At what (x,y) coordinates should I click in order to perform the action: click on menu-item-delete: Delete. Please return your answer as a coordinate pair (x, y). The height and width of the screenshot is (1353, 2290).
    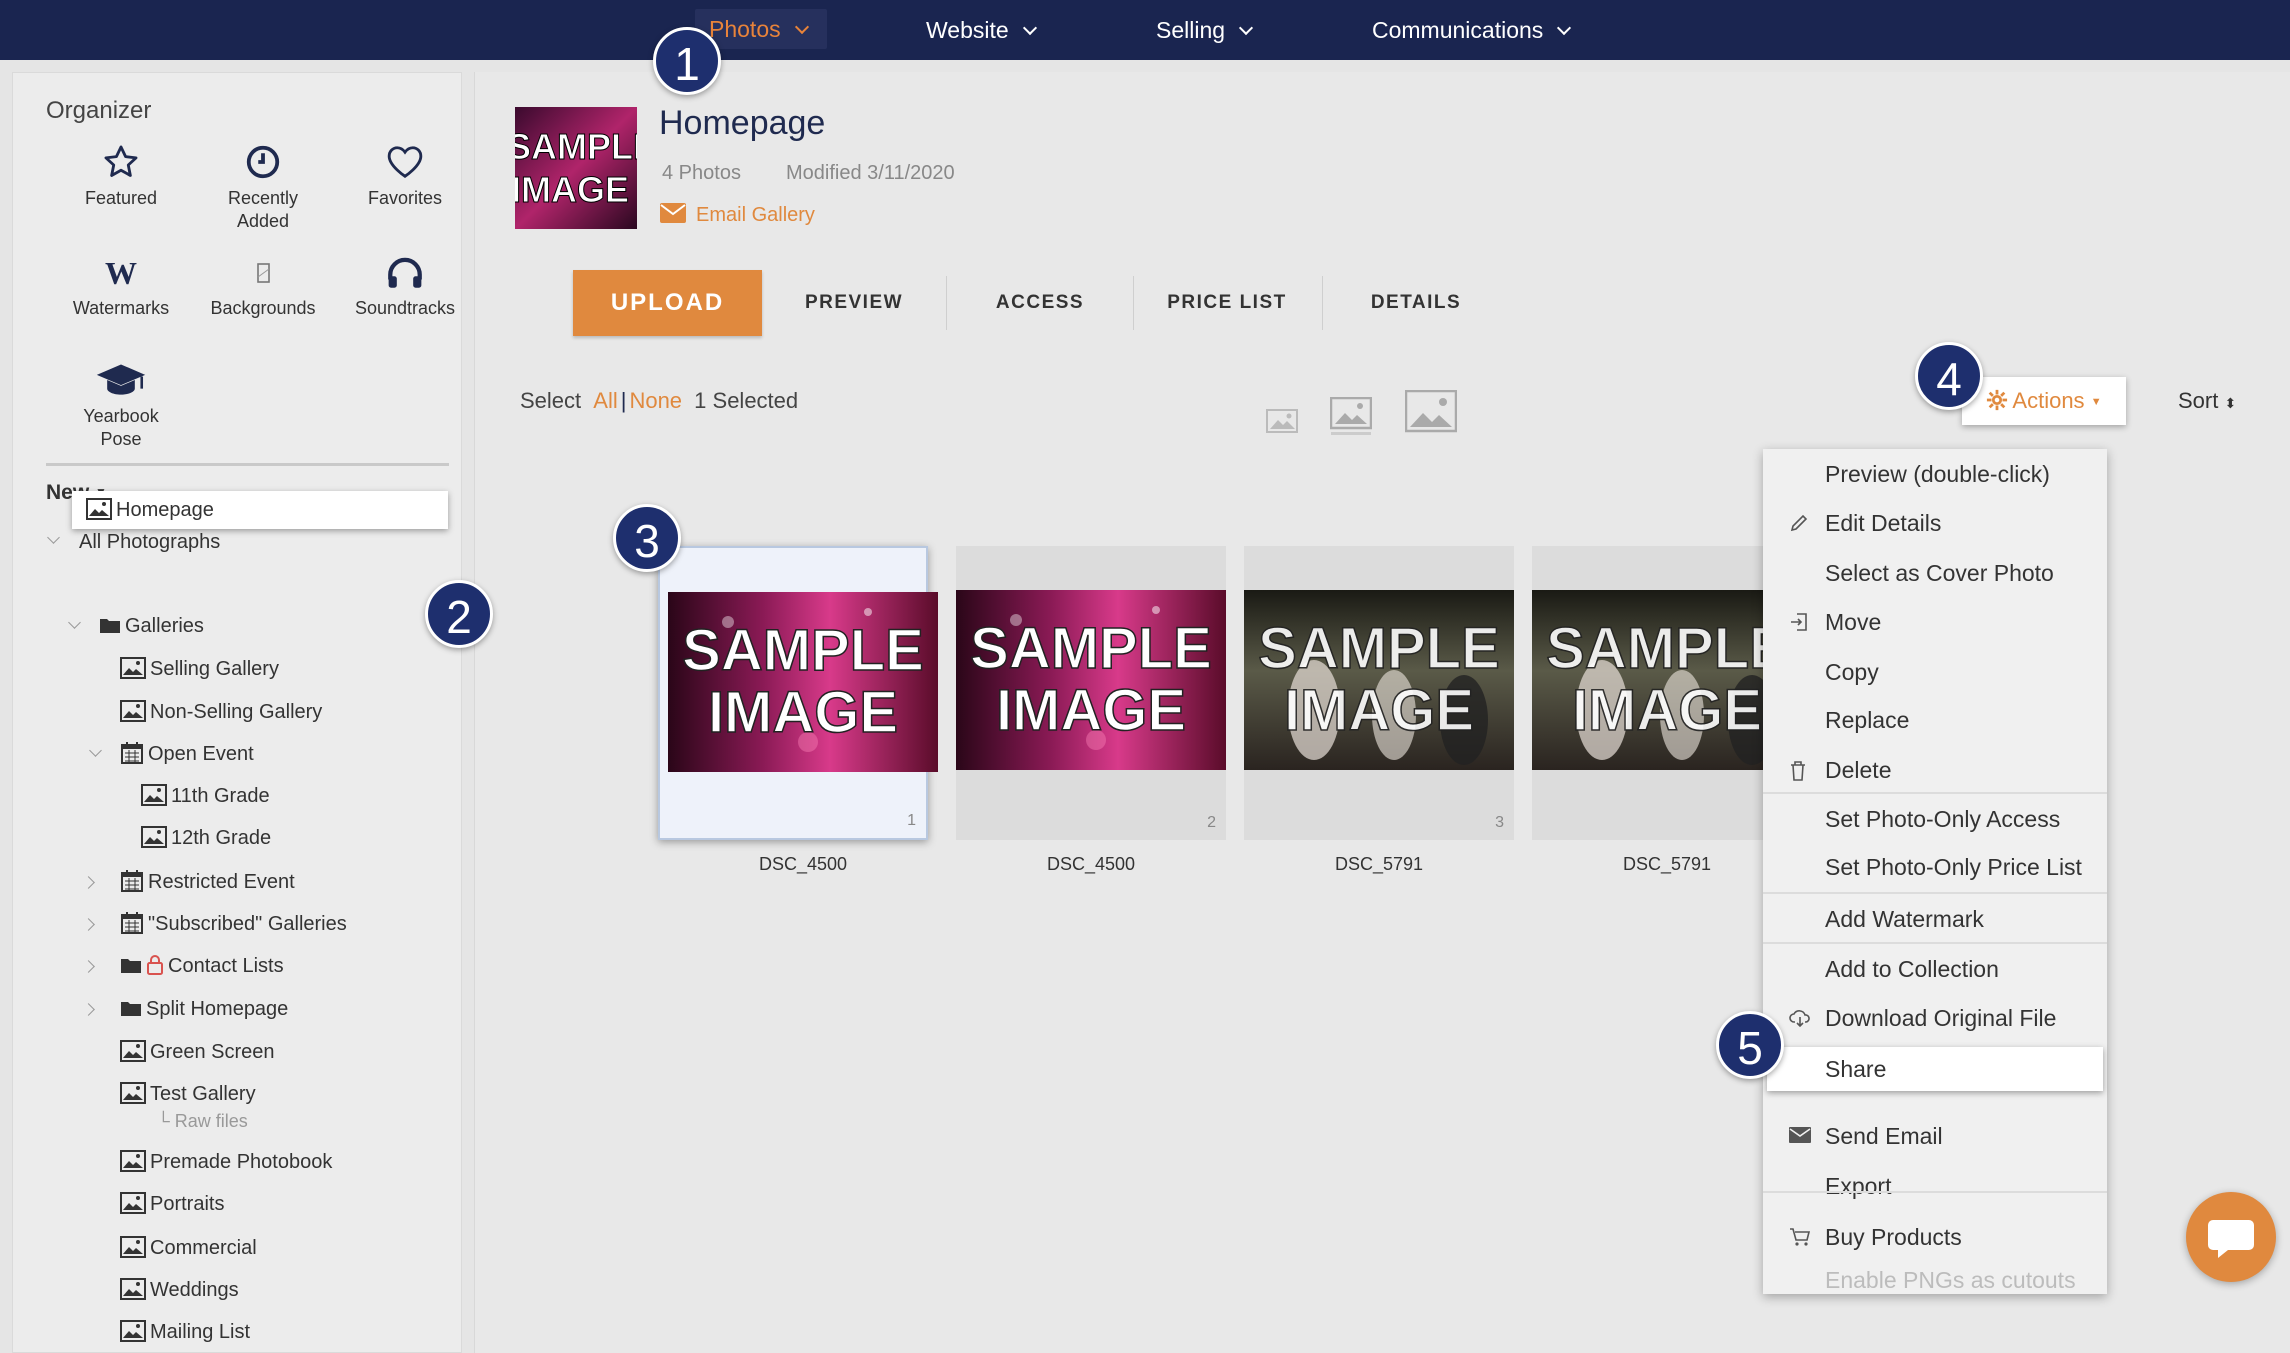
    Looking at the image, I should click on (1935, 770).